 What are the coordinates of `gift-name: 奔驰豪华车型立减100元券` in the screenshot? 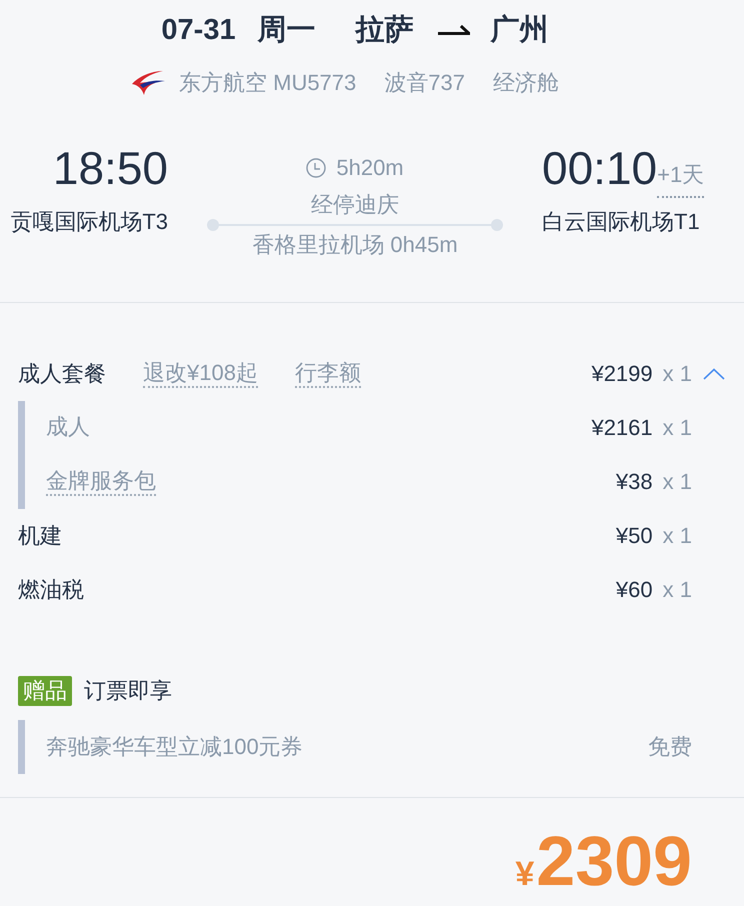 It's located at (174, 747).